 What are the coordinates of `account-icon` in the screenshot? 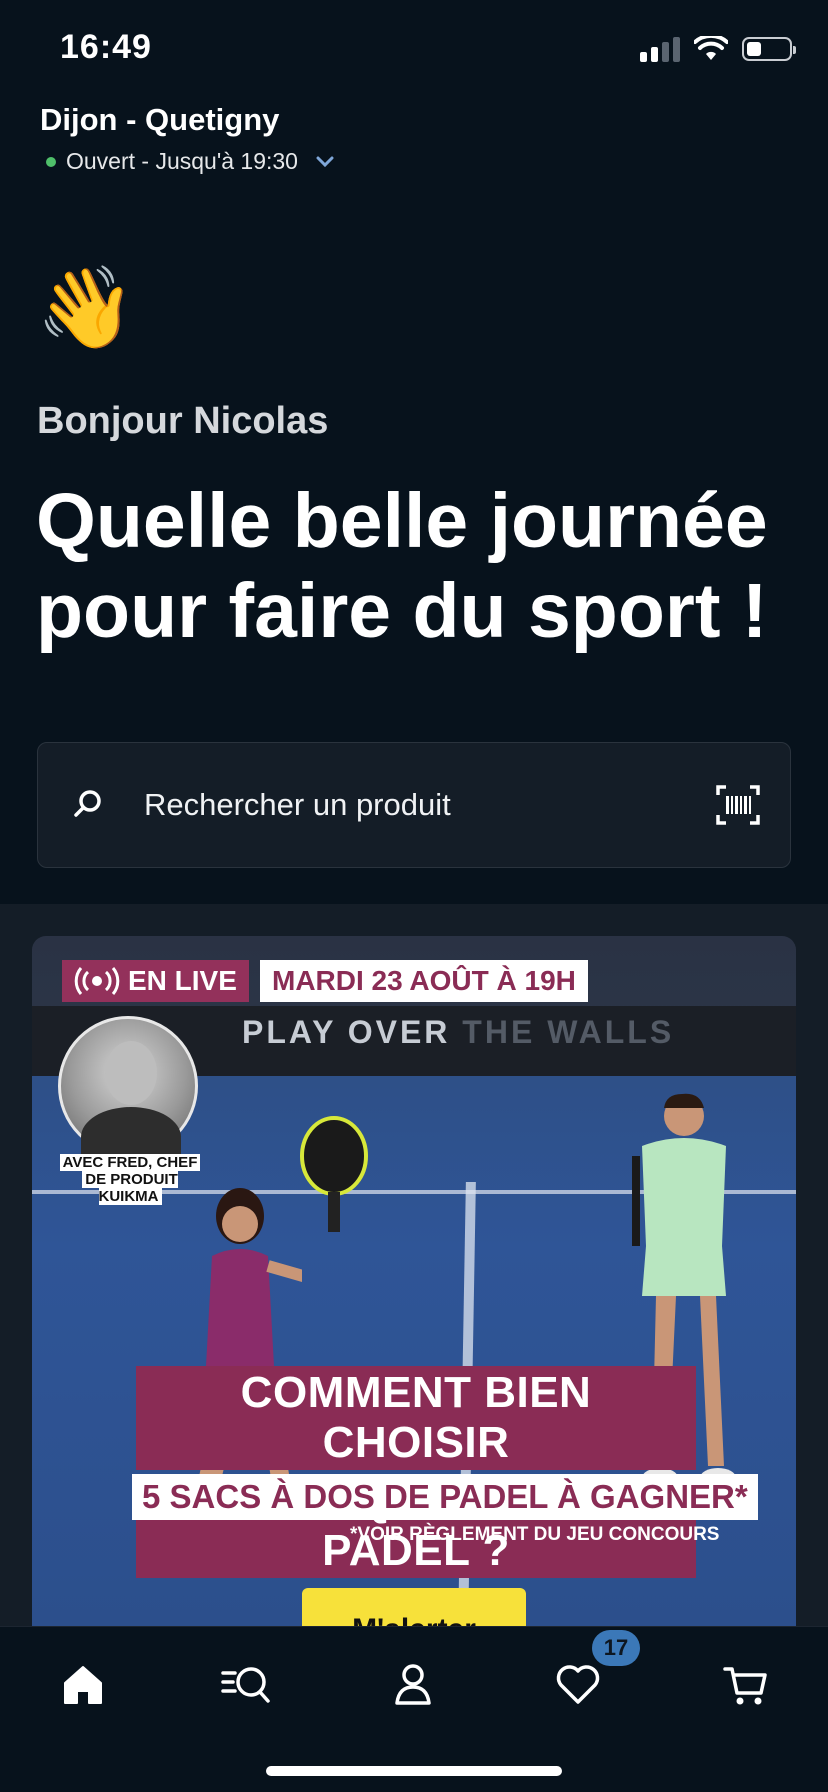 It's located at (413, 1684).